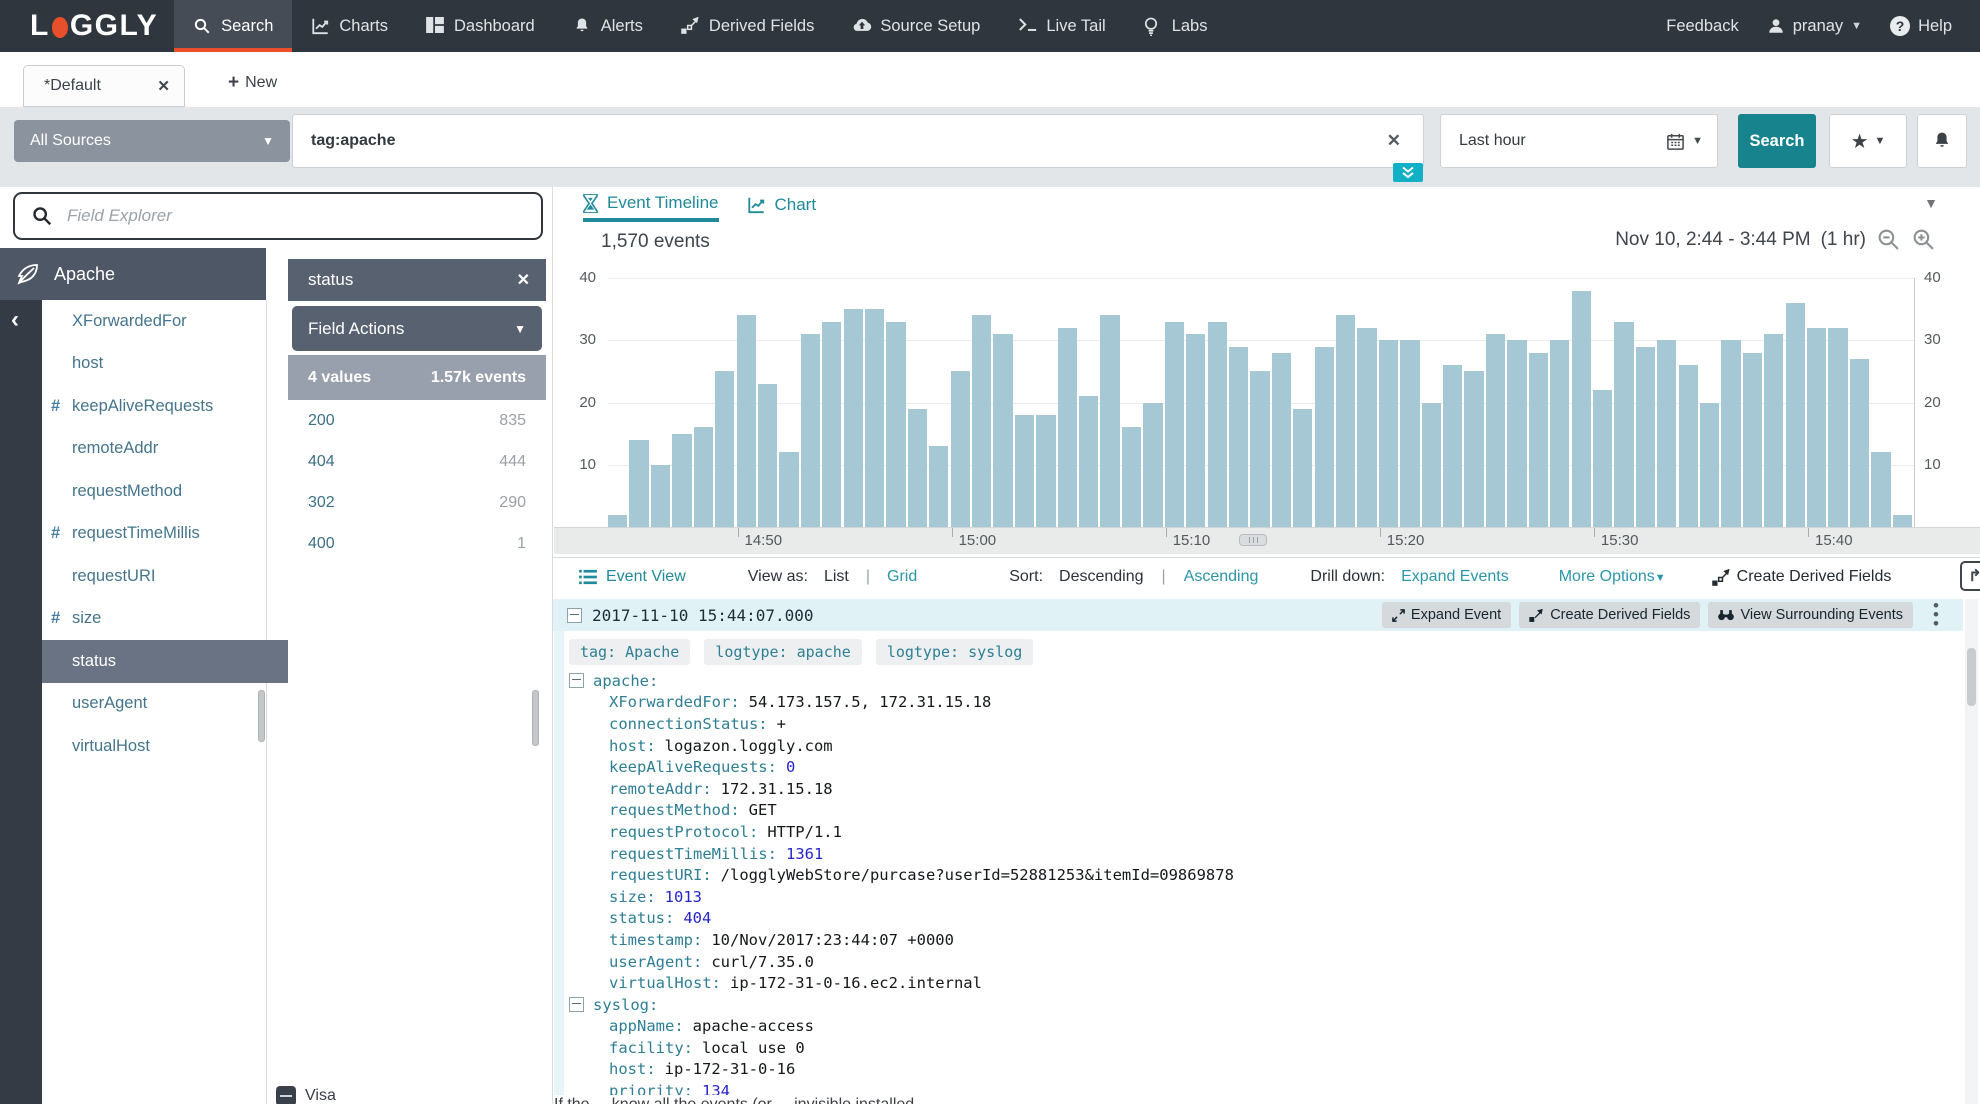 The height and width of the screenshot is (1104, 1980). I want to click on source-groups-dropdown: All Sources ▼, so click(152, 141).